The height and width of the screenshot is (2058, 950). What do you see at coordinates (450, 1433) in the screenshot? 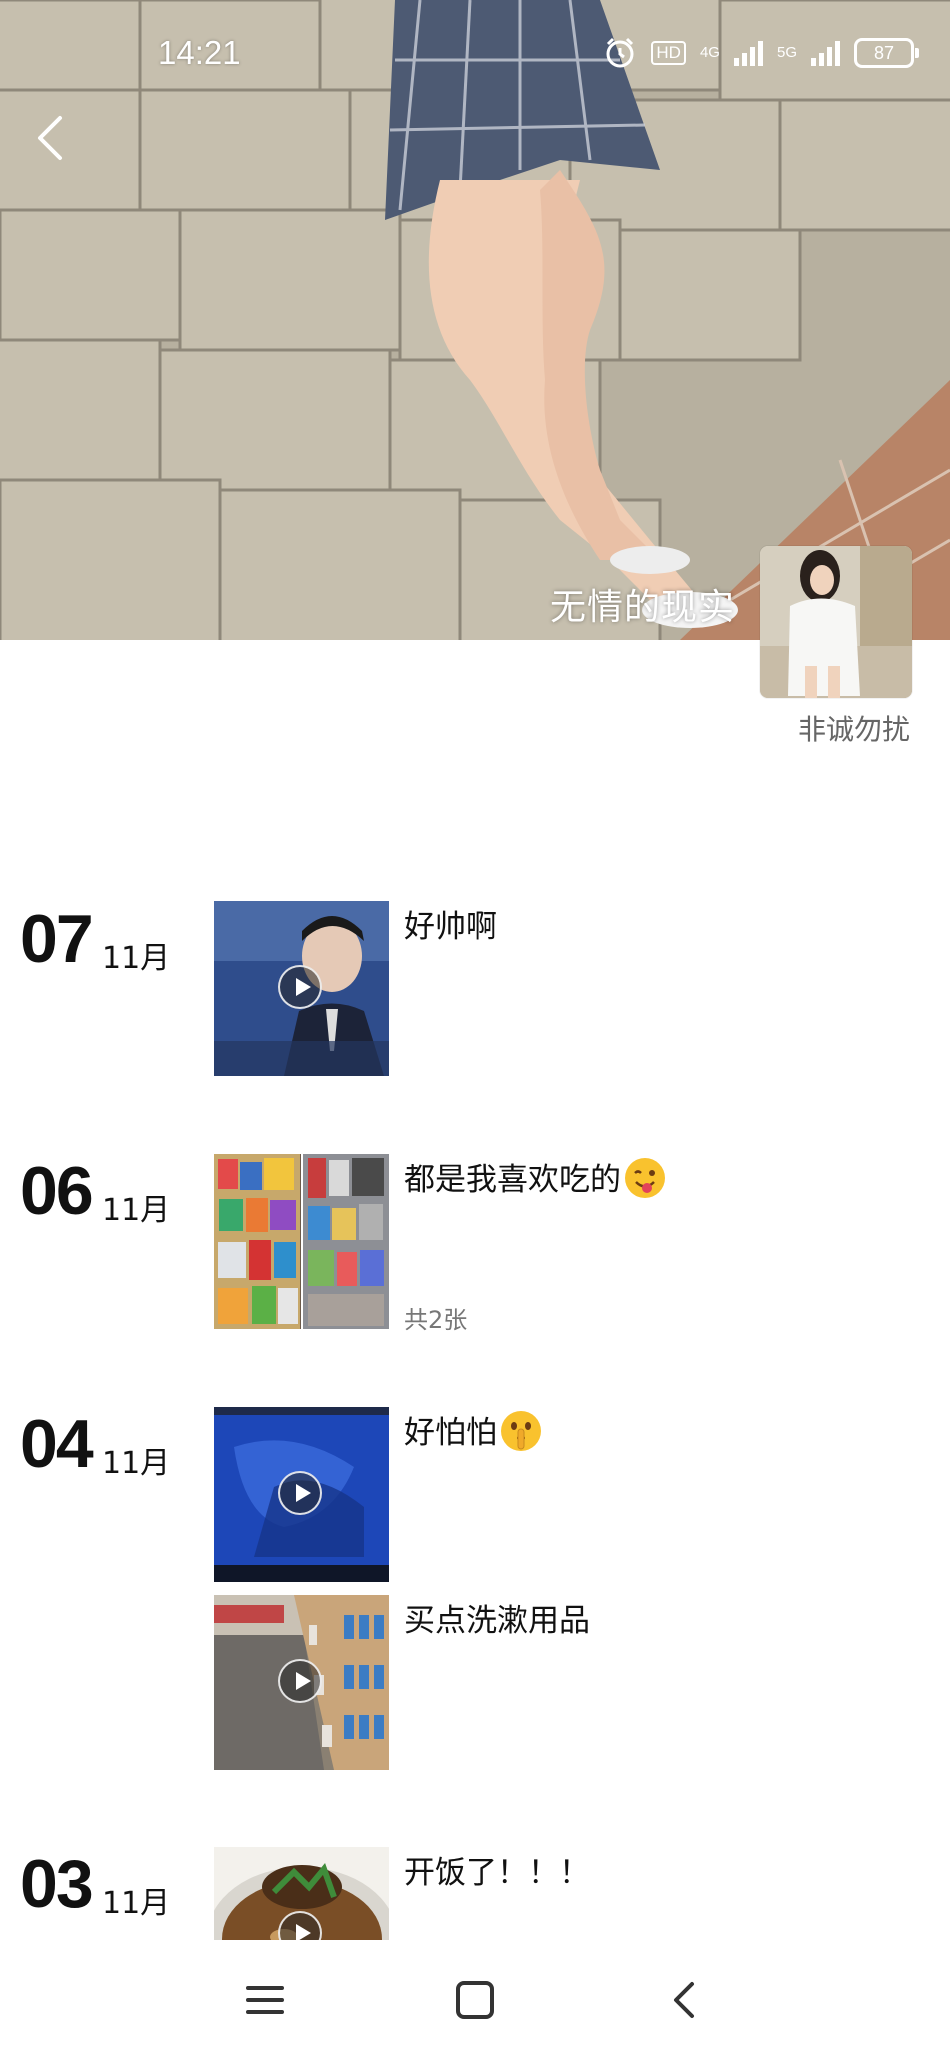
I see `post-text-label: 好怕怕` at bounding box center [450, 1433].